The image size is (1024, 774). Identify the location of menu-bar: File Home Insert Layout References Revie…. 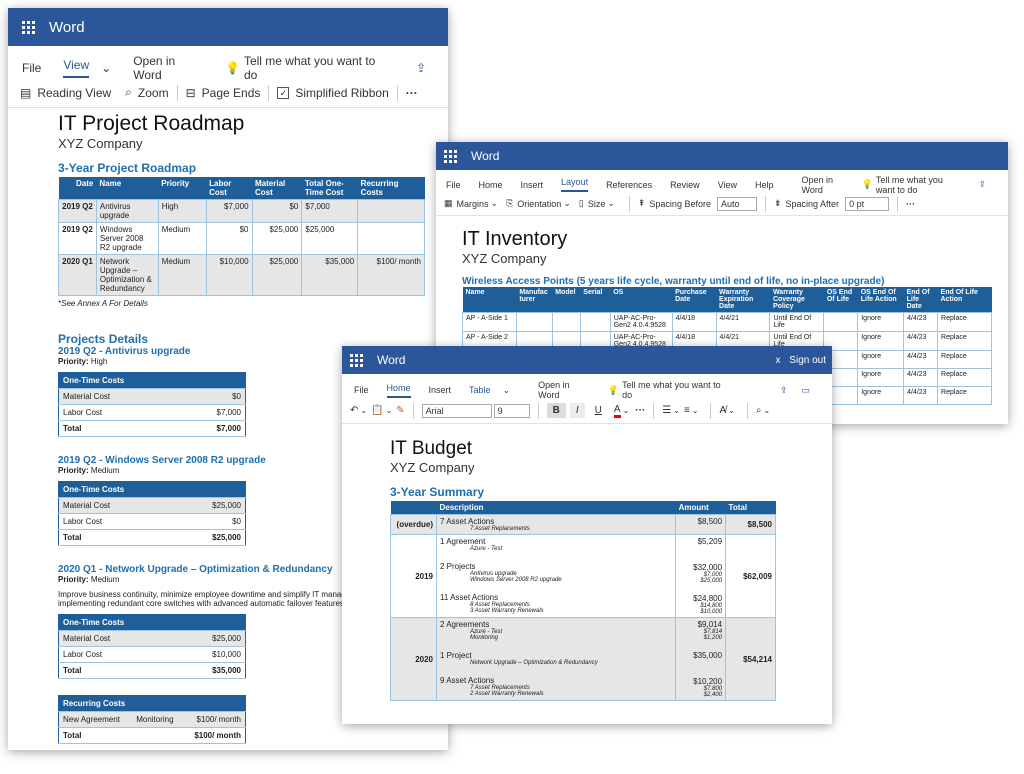
(722, 182).